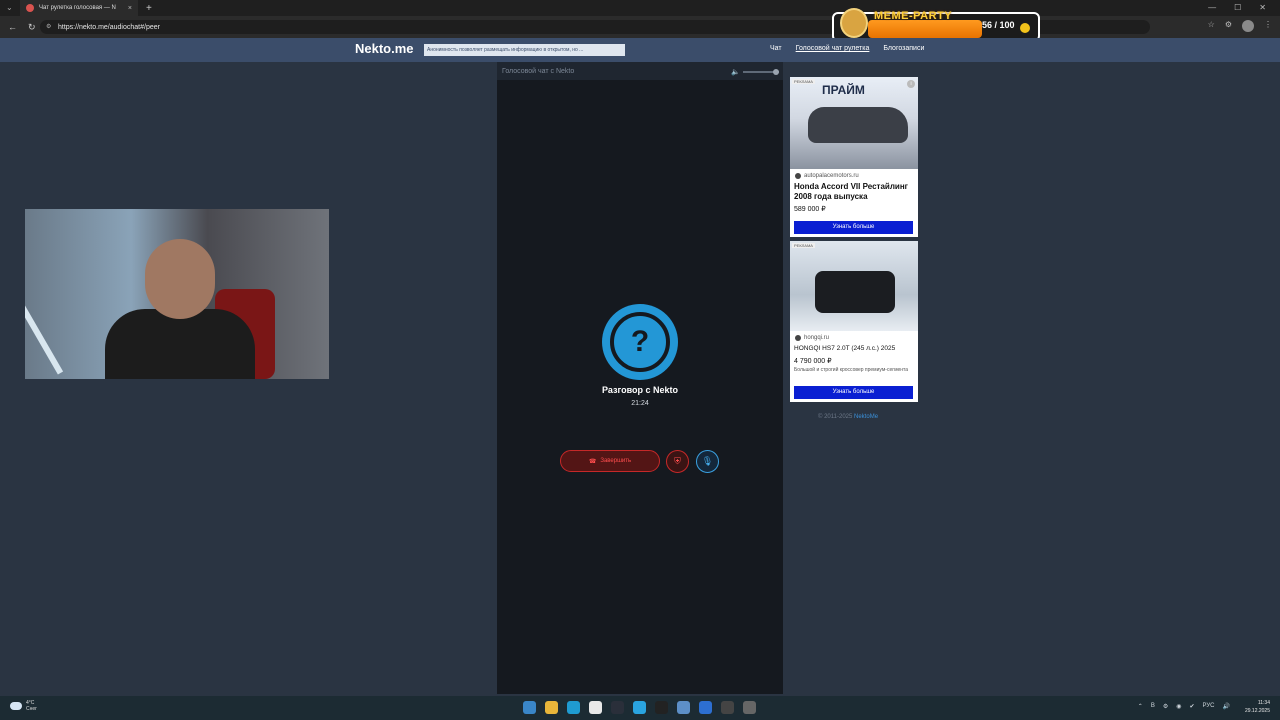 The width and height of the screenshot is (1280, 720). I want to click on yandex-icon, so click(595, 707).